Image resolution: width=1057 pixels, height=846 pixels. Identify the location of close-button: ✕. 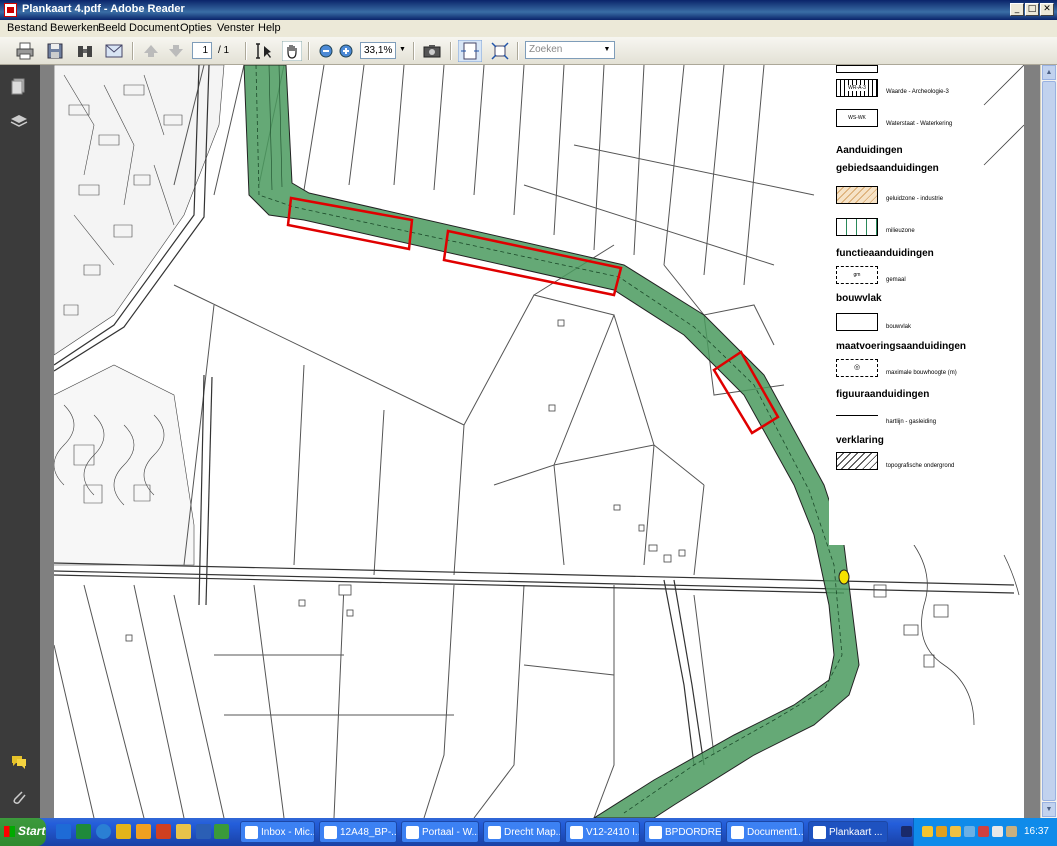
(1047, 9).